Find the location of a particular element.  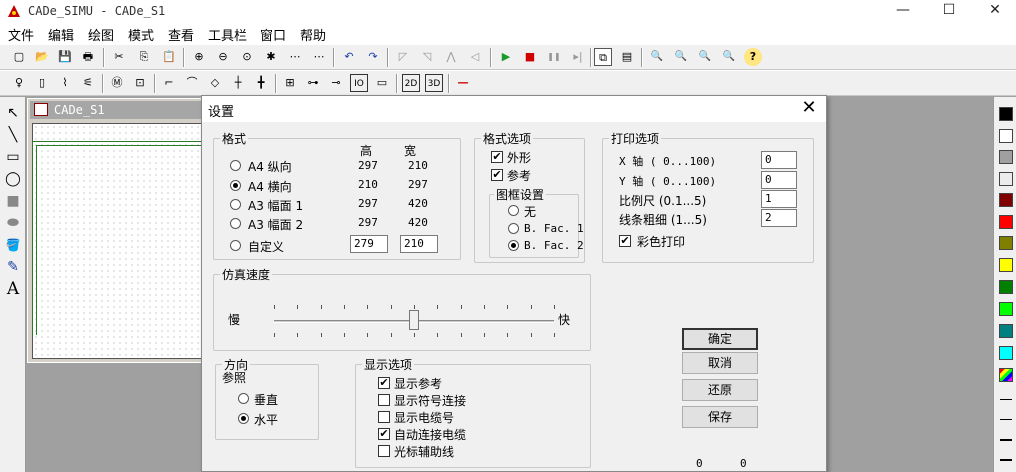

color-swatch-green is located at coordinates (1006, 287).